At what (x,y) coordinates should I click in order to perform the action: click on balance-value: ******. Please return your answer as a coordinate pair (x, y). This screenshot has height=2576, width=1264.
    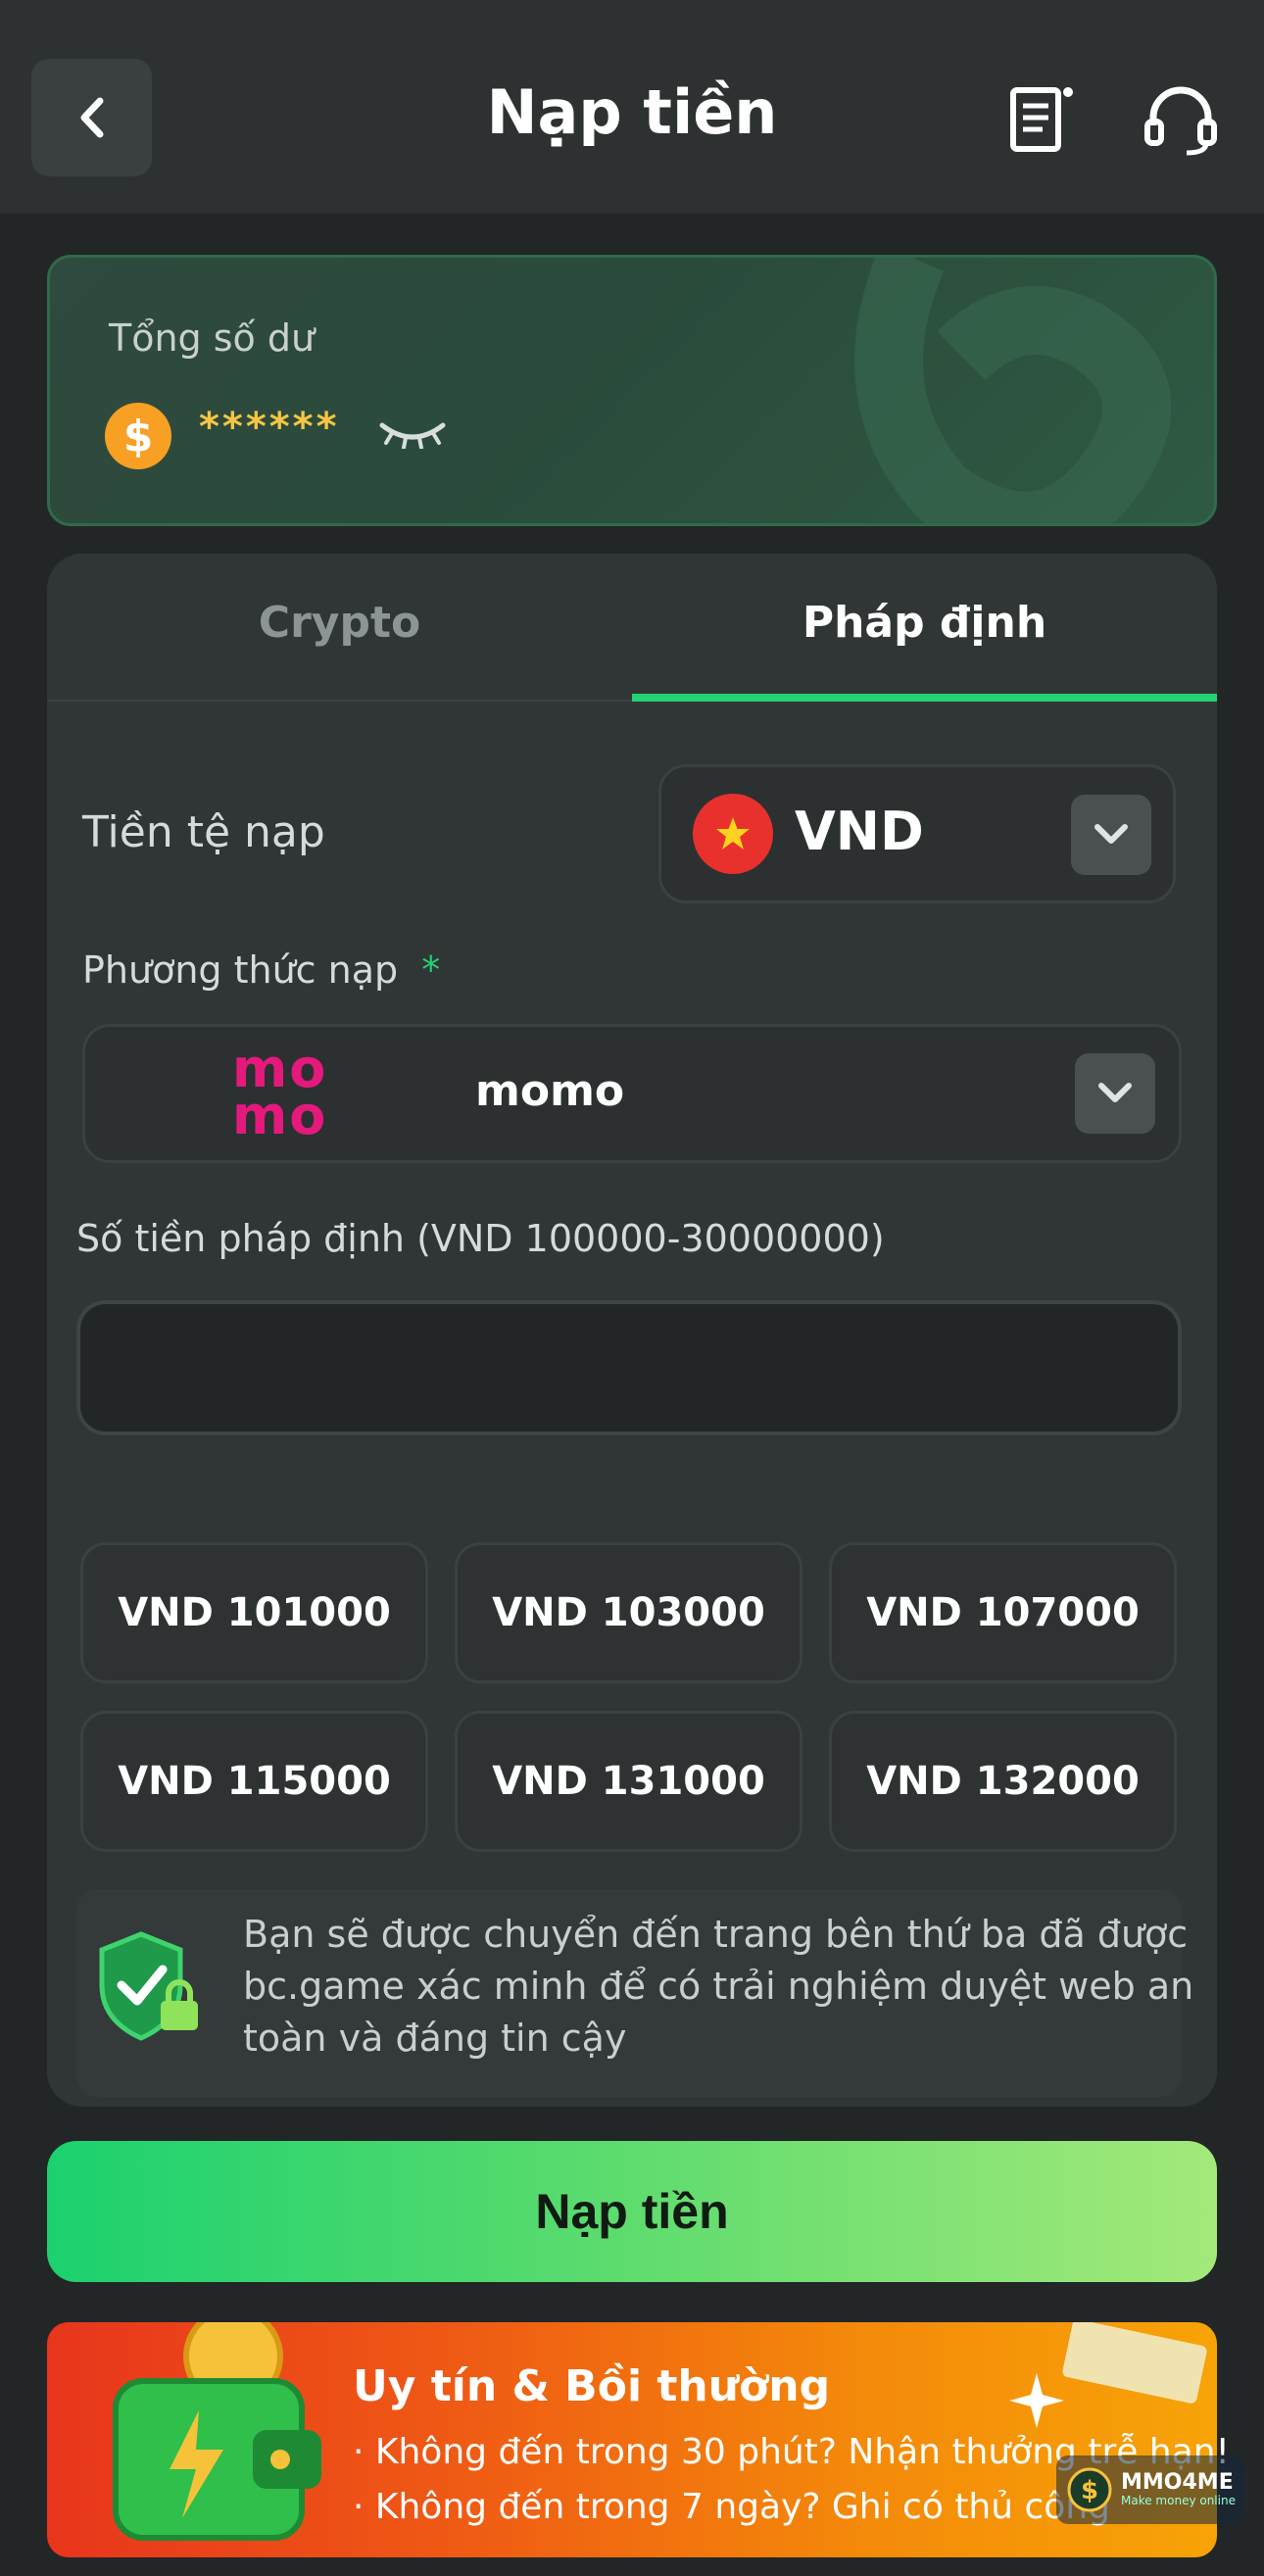
    Looking at the image, I should click on (270, 427).